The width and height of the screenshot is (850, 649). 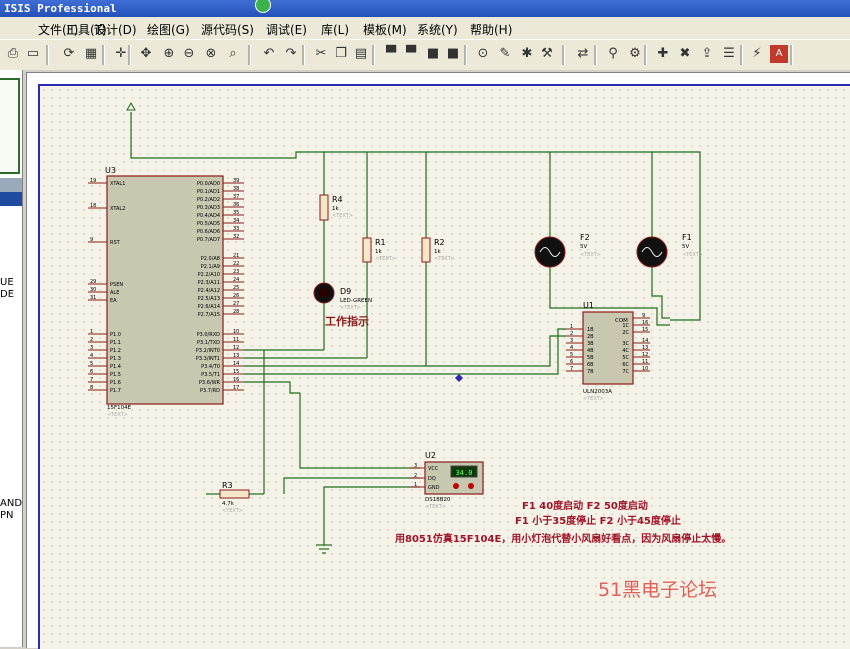 I want to click on u1-pin-name: 2C, so click(x=625, y=333).